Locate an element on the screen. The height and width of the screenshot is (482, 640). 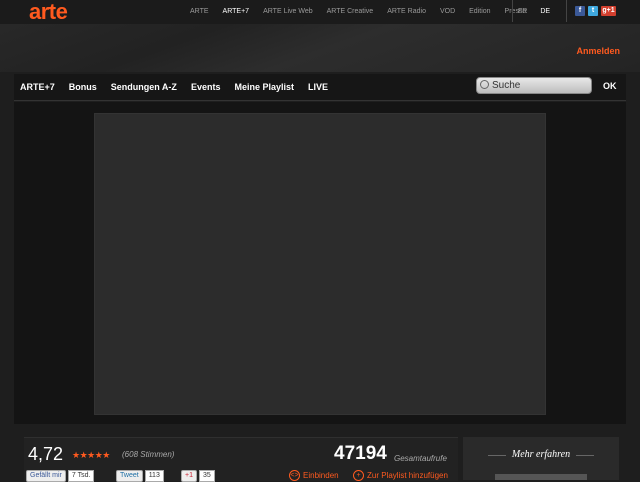
view-count: 47194 is located at coordinates (360, 453).